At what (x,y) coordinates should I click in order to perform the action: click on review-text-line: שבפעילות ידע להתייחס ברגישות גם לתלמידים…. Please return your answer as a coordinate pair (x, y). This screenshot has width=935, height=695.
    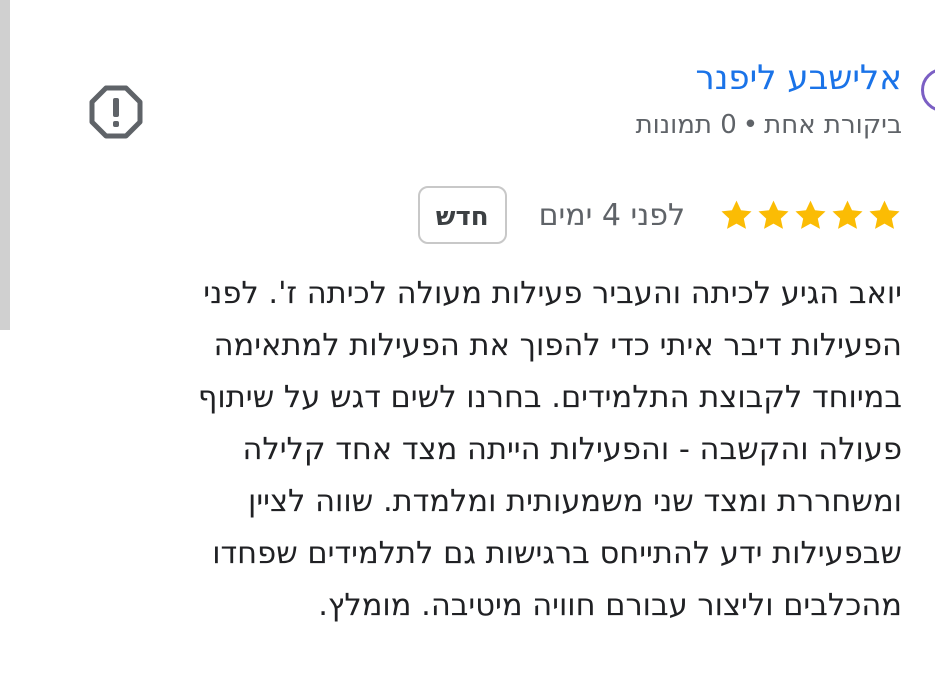
    Looking at the image, I should click on (557, 553).